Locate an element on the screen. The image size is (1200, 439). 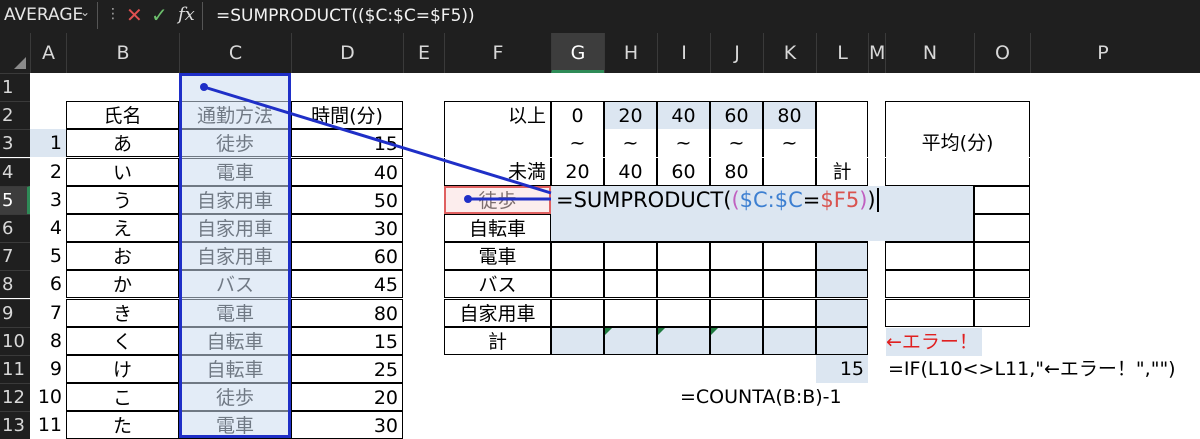
reference-arrow-c-start is located at coordinates (204, 87).